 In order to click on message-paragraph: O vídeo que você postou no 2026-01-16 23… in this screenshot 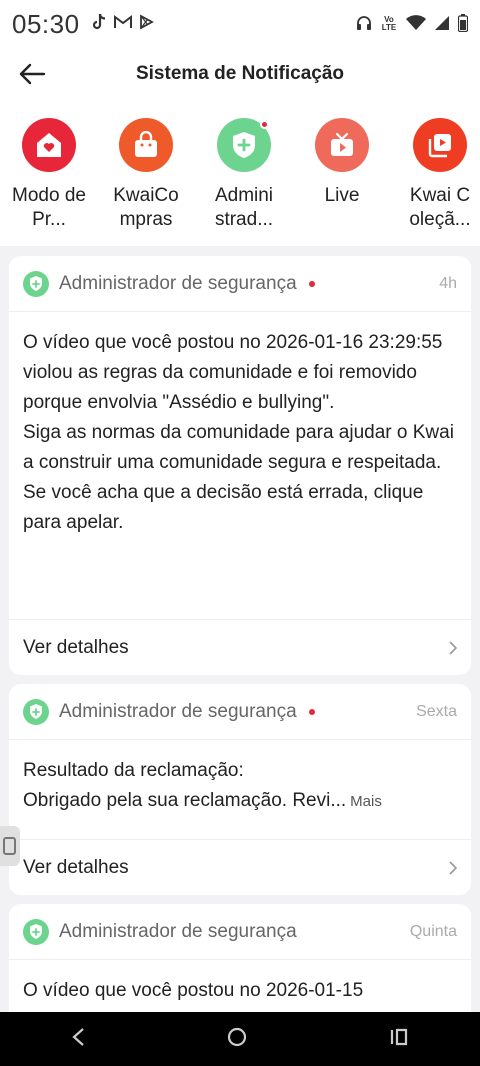, I will do `click(233, 372)`.